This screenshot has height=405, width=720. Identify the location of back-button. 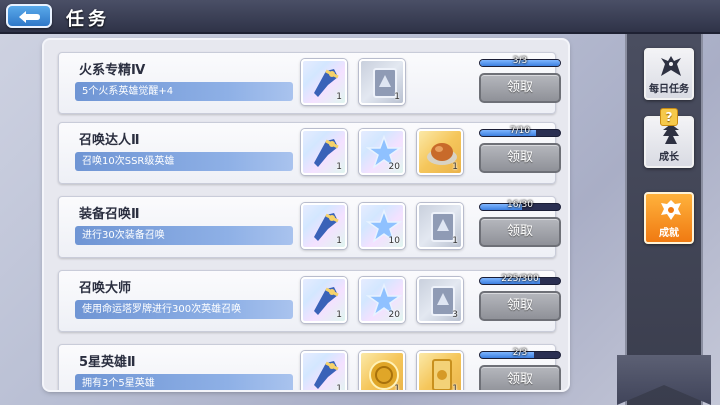
(29, 16).